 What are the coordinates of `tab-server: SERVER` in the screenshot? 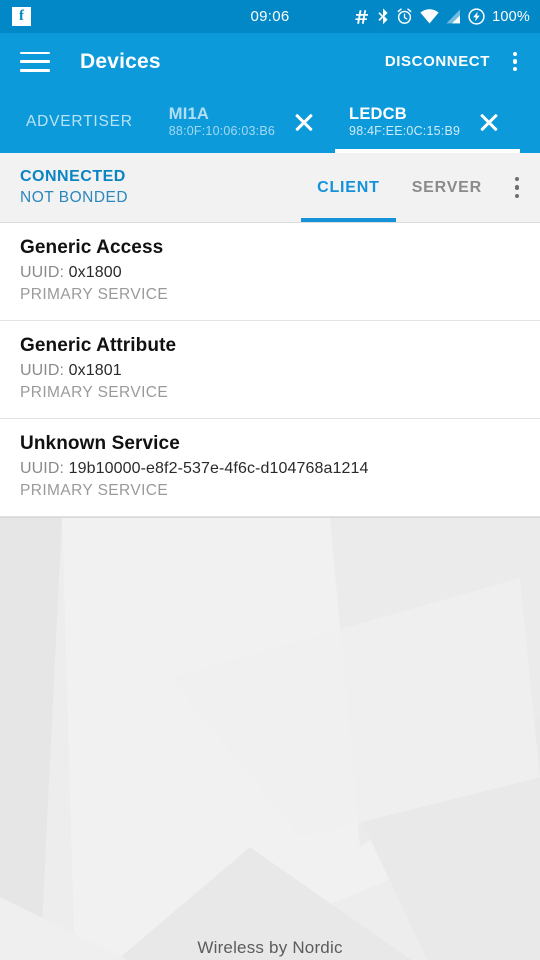 It's located at (447, 187).